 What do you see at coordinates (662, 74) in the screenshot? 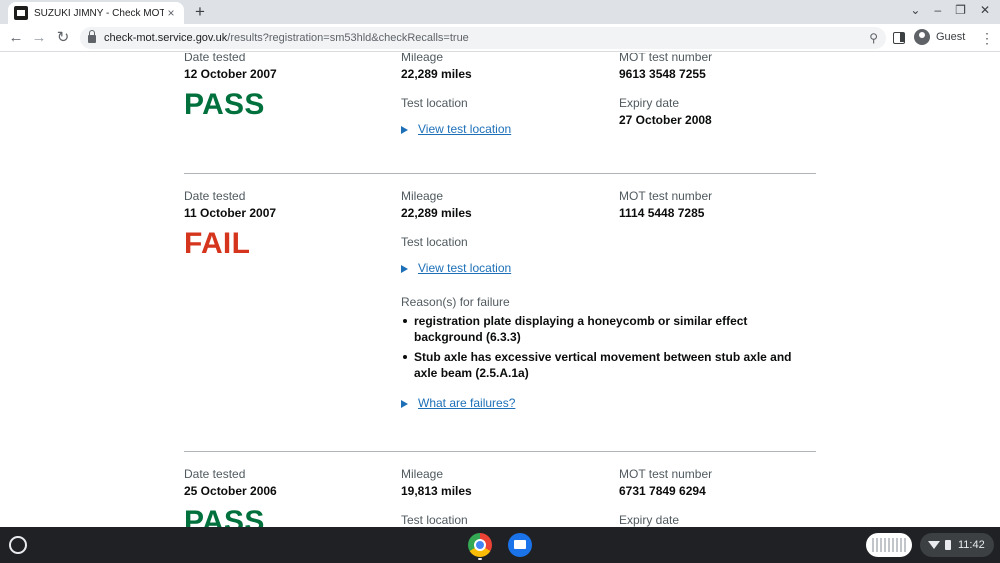
I see `mot-test-number-value: 9613 3548 7255` at bounding box center [662, 74].